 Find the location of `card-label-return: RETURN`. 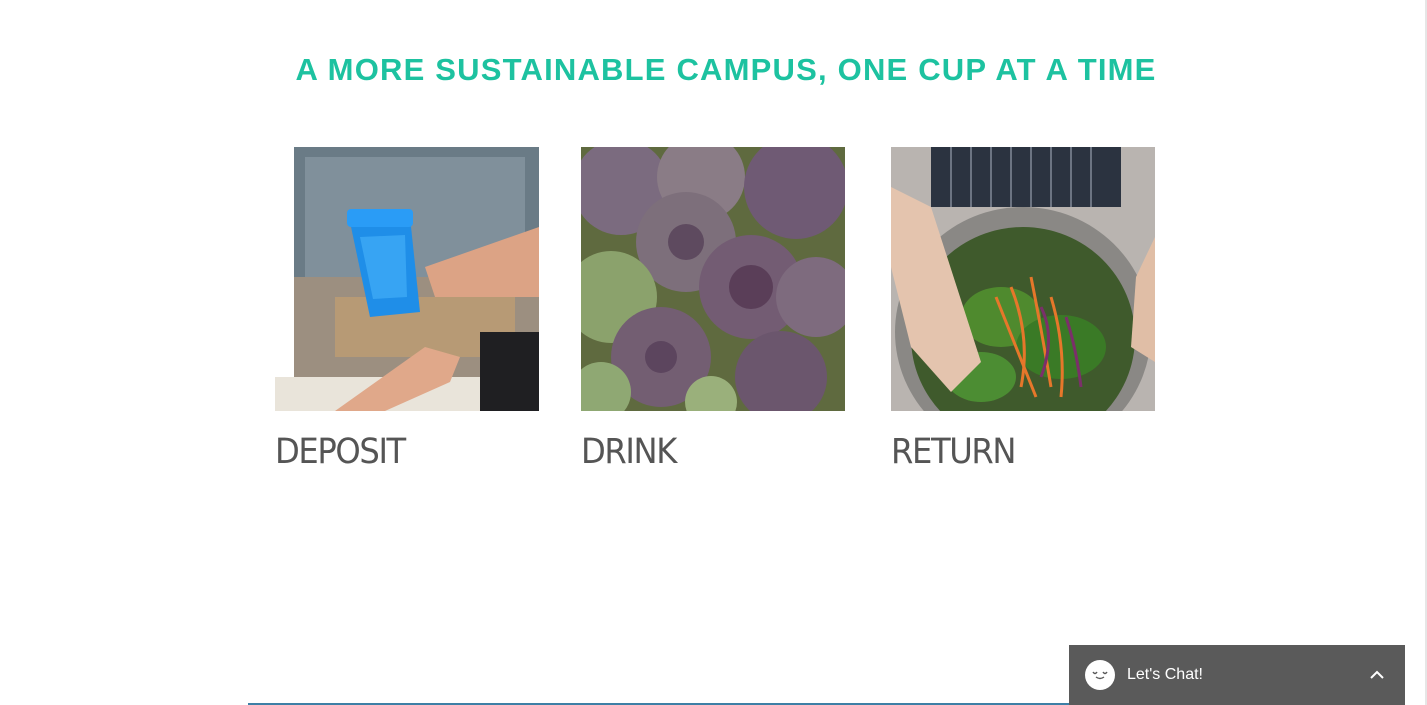

card-label-return: RETURN is located at coordinates (954, 452).